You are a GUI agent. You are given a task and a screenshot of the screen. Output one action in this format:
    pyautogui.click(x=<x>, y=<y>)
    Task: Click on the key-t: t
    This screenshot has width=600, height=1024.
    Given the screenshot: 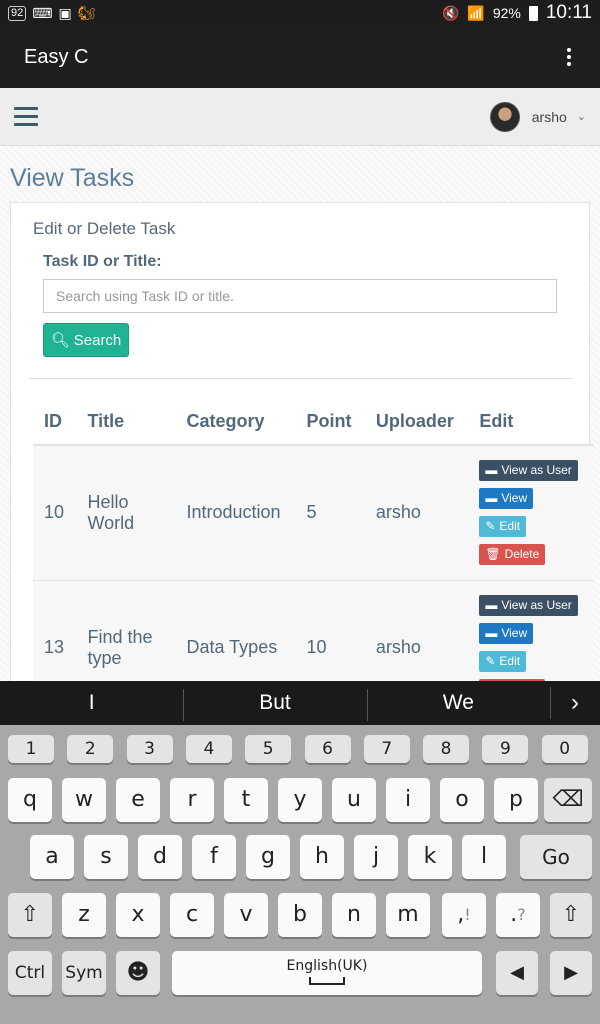 What is the action you would take?
    pyautogui.click(x=246, y=800)
    